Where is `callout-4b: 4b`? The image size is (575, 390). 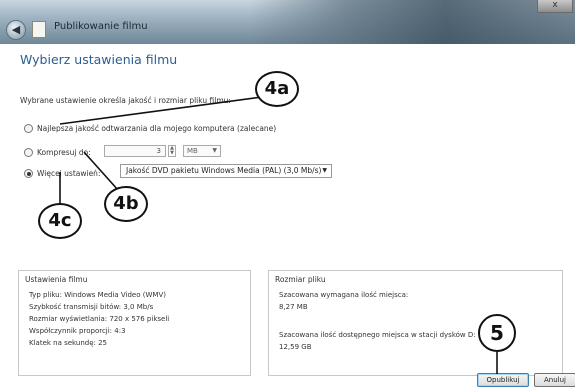
callout-4b: 4b is located at coordinates (126, 204).